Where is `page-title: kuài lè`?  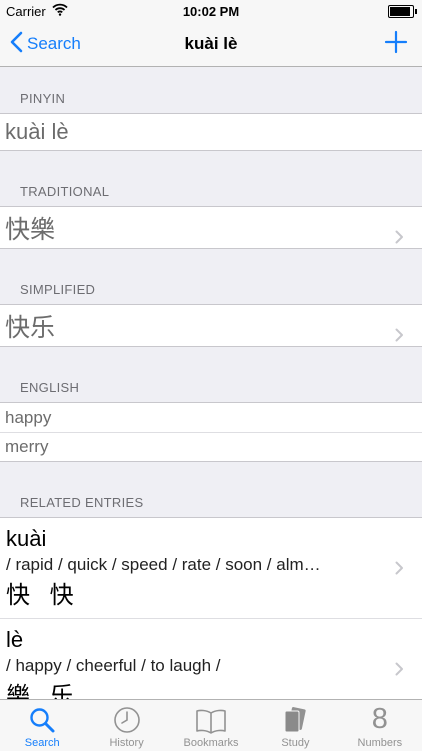
page-title: kuài lè is located at coordinates (211, 43).